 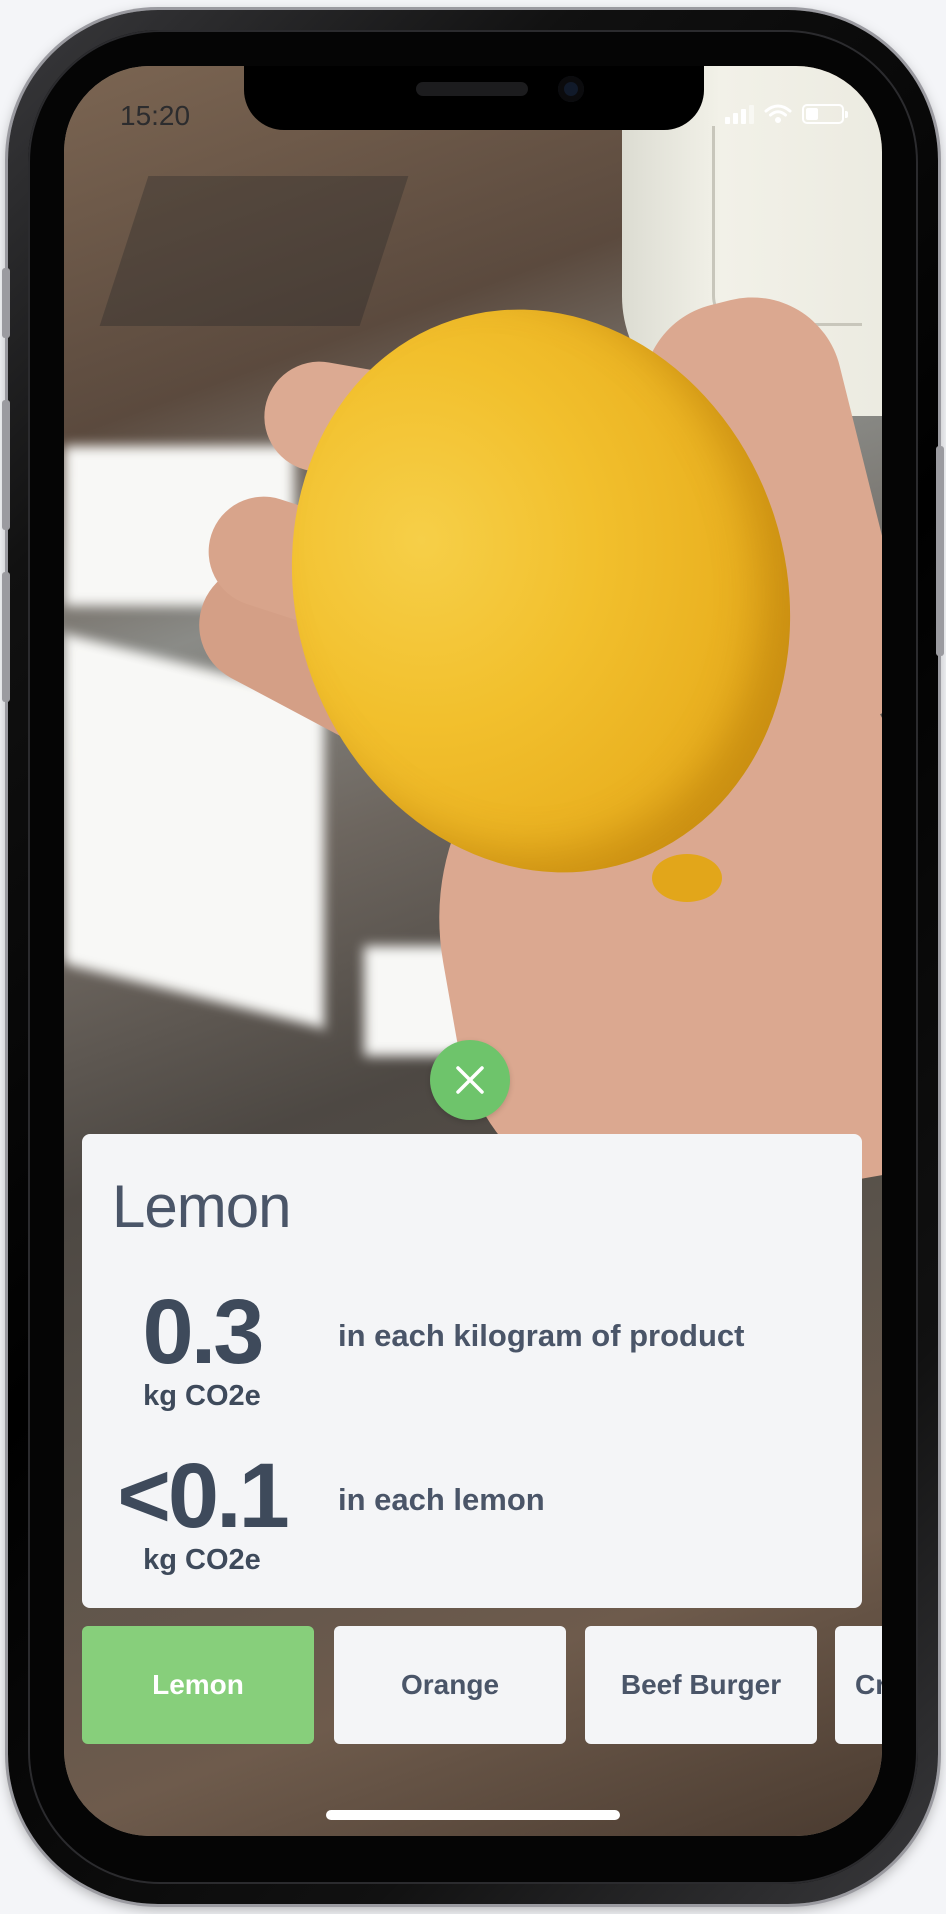 What do you see at coordinates (6, 303) in the screenshot?
I see `mute-switch` at bounding box center [6, 303].